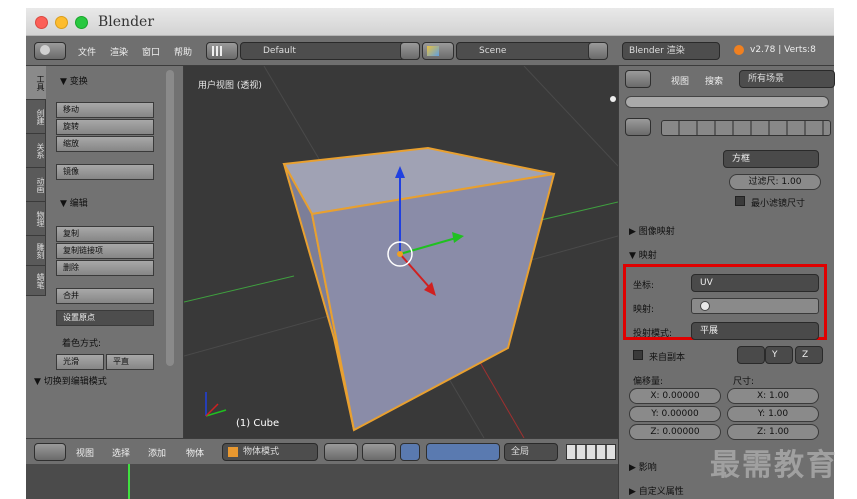 The width and height of the screenshot is (857, 499). I want to click on filter-type-select: 方框, so click(771, 159).